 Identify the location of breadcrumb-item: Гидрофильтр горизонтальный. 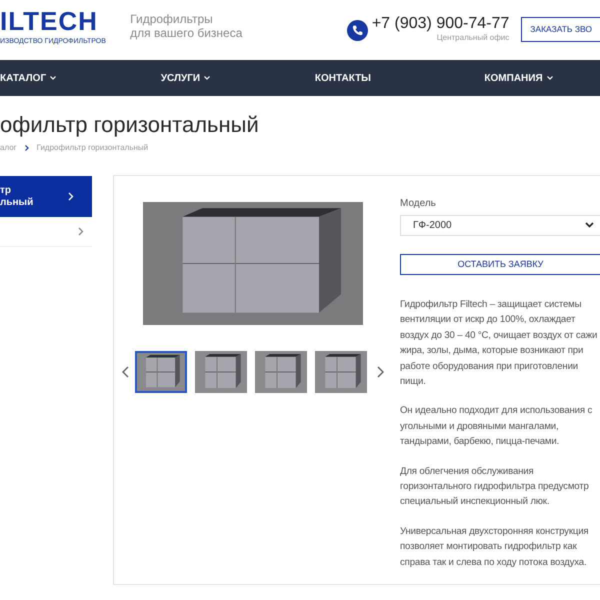
(92, 148).